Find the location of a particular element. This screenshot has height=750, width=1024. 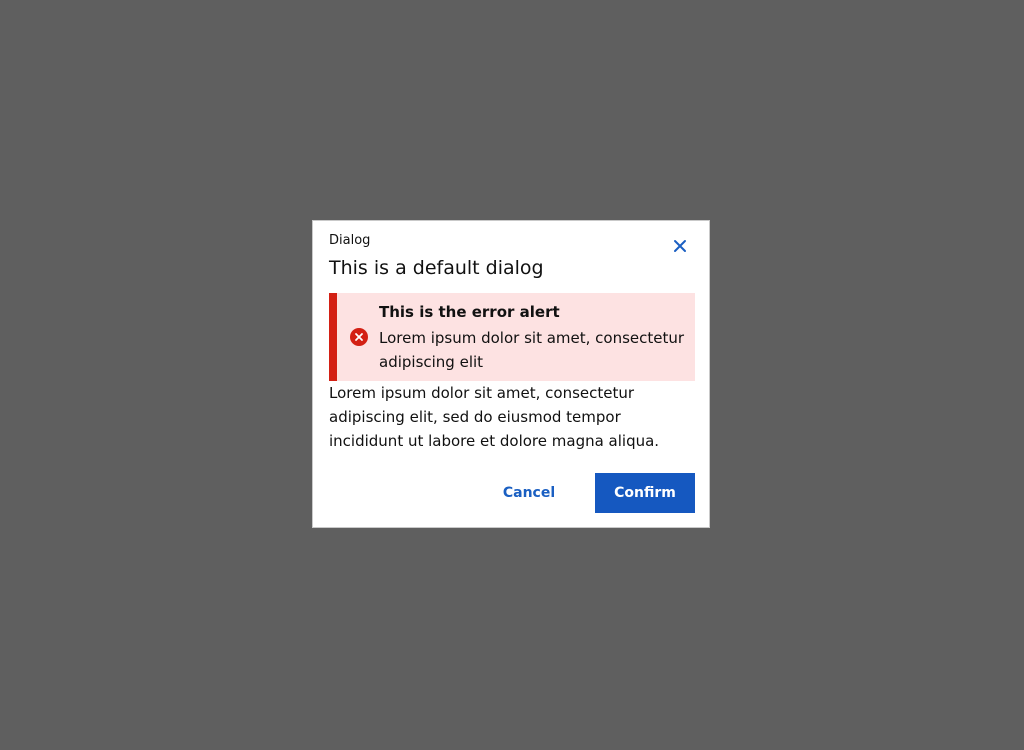

close-icon is located at coordinates (680, 246).